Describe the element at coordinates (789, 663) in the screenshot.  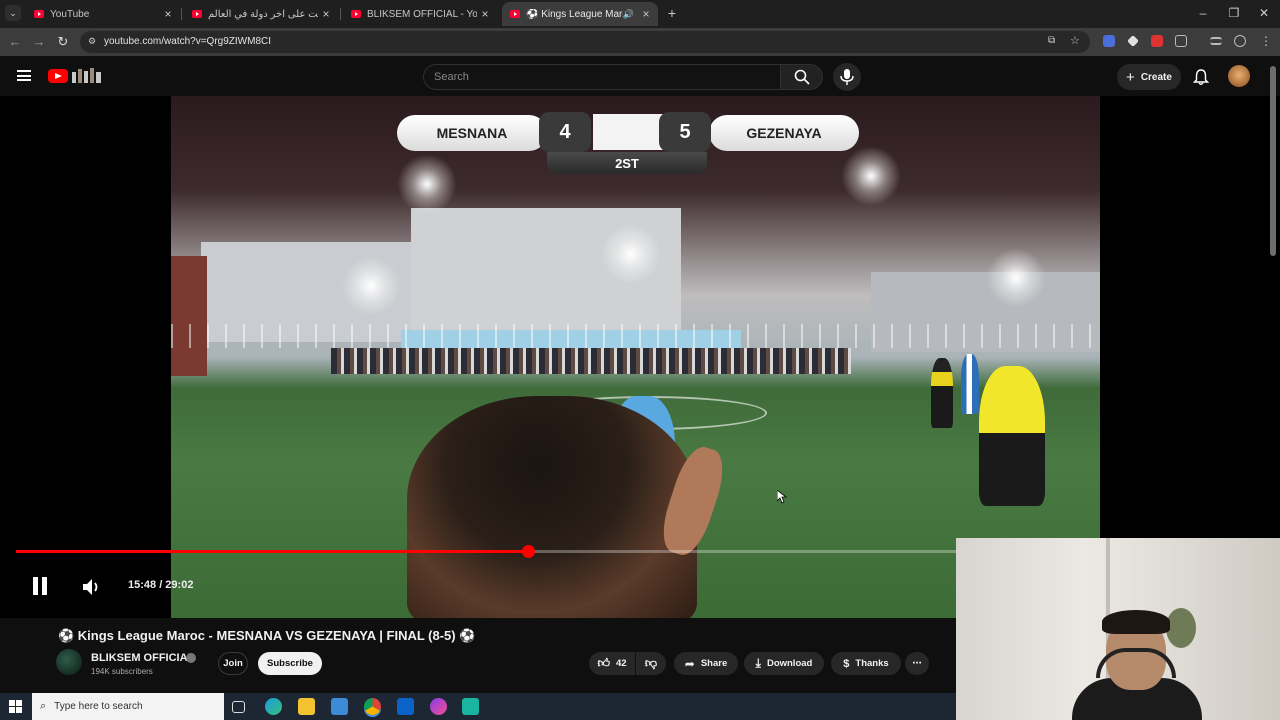
I see `download-label: Download` at that location.